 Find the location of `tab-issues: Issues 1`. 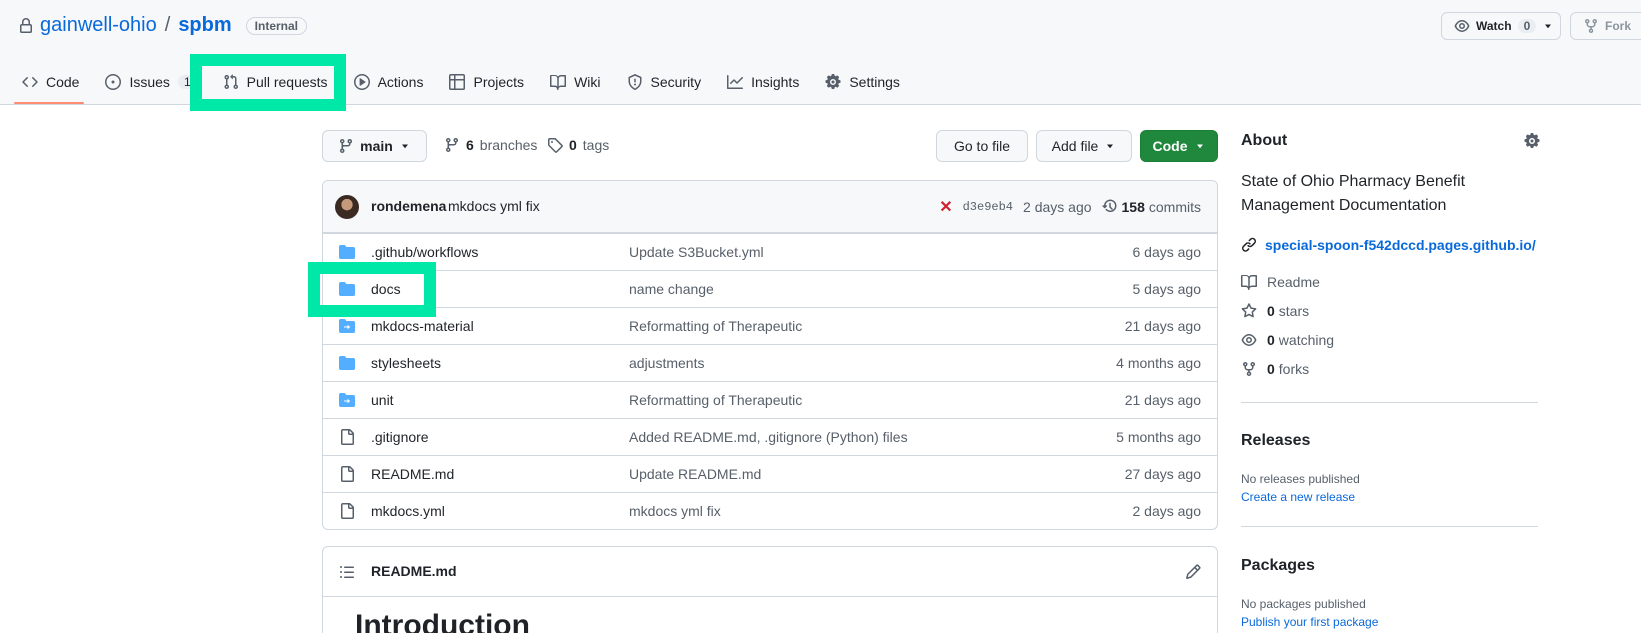

tab-issues: Issues 1 is located at coordinates (150, 82).